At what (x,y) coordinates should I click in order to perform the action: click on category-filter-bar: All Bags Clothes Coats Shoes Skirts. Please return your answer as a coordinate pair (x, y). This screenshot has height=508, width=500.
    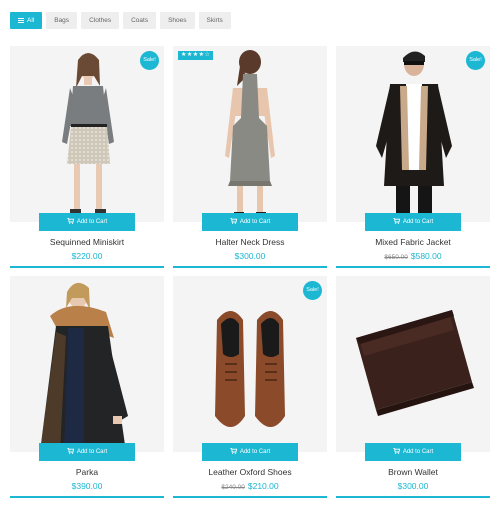
    Looking at the image, I should click on (120, 20).